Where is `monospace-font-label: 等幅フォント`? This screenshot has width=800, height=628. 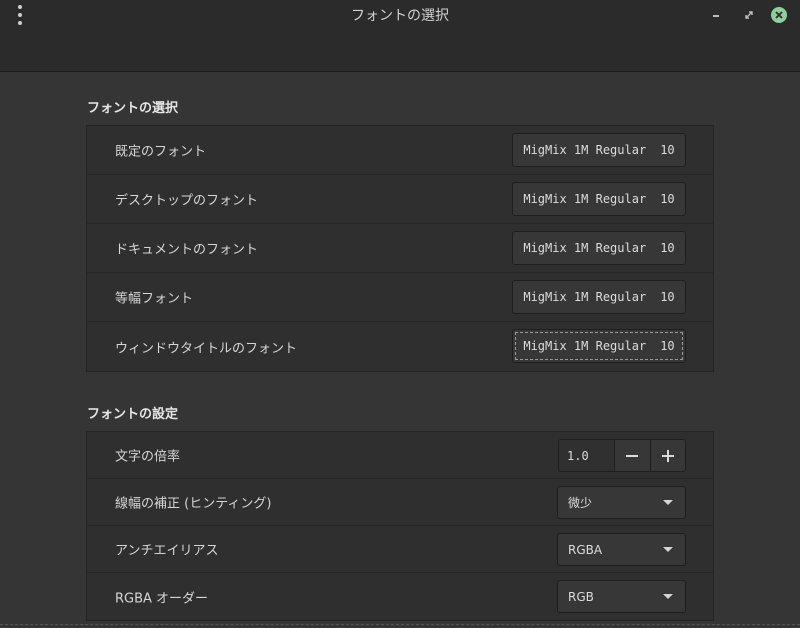 monospace-font-label: 等幅フォント is located at coordinates (154, 299).